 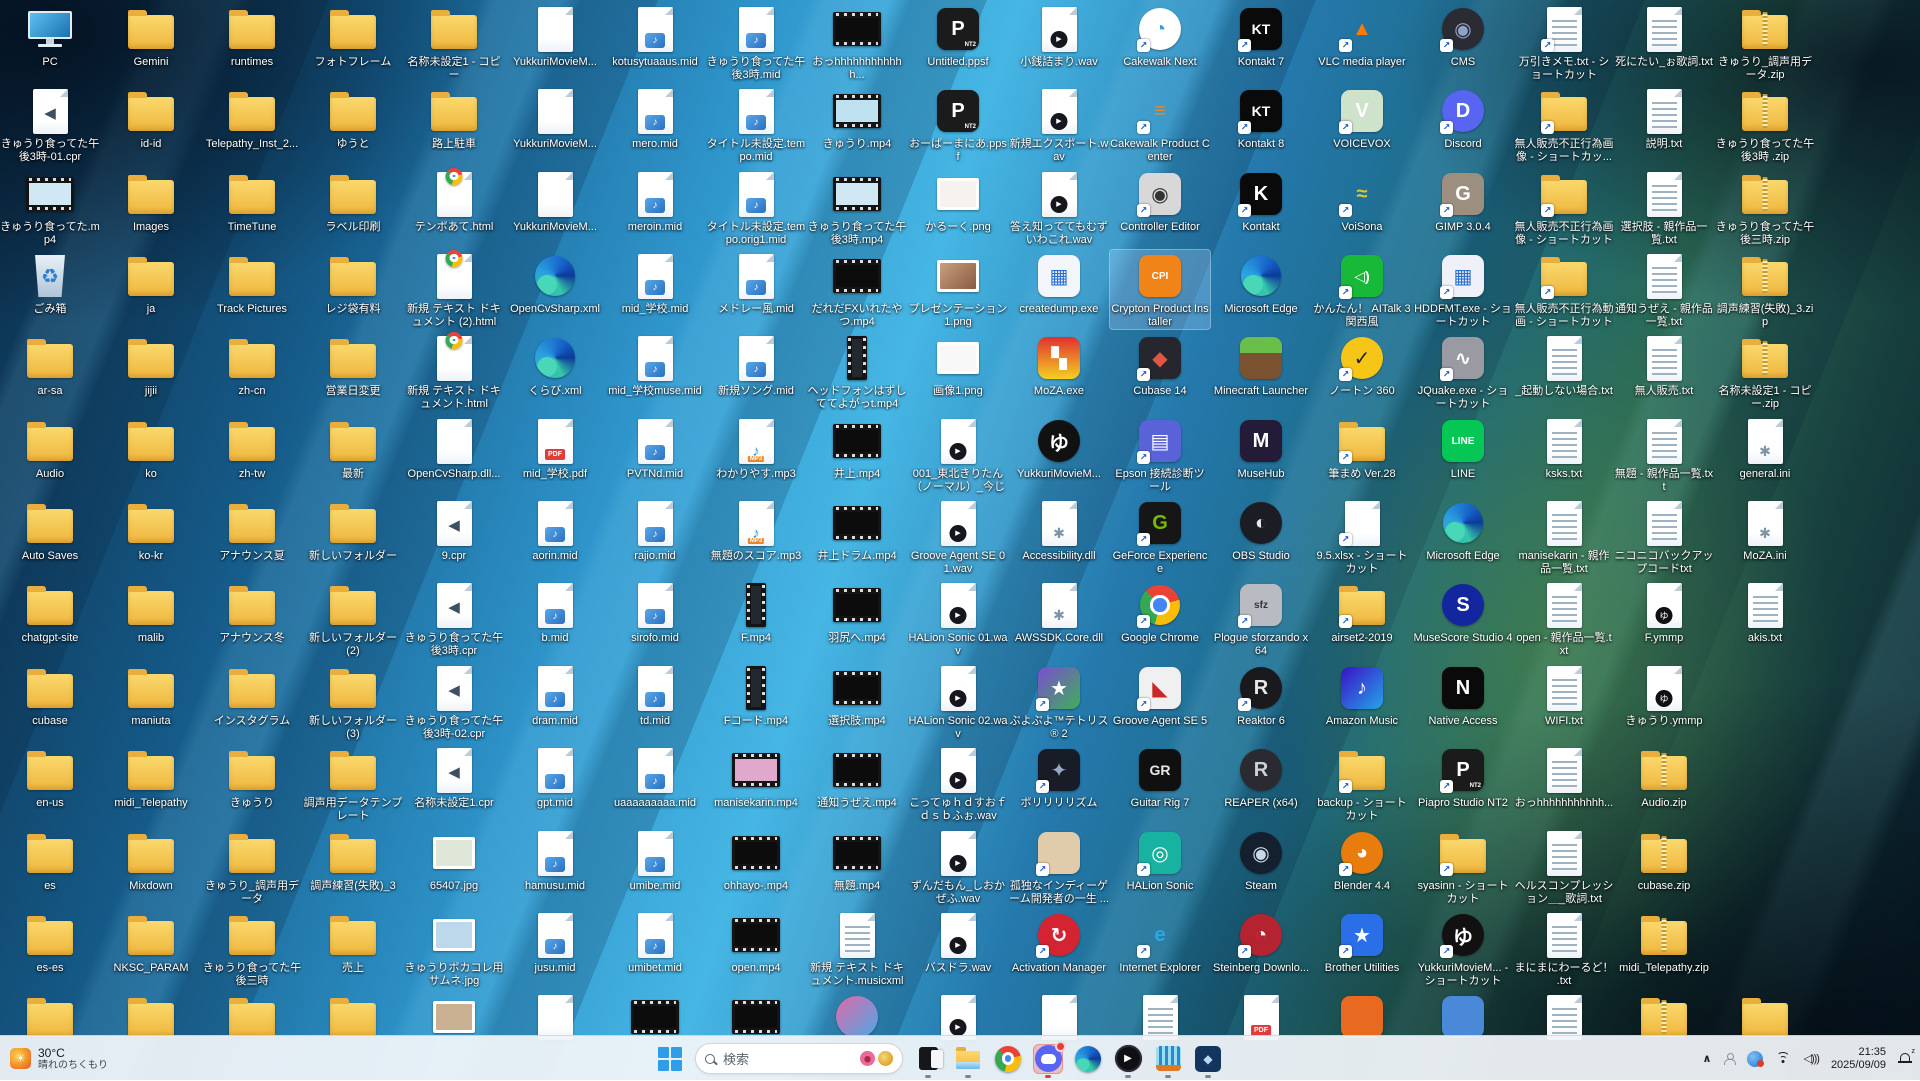 I want to click on desktop-icon: D↗Discord, so click(x=1463, y=118).